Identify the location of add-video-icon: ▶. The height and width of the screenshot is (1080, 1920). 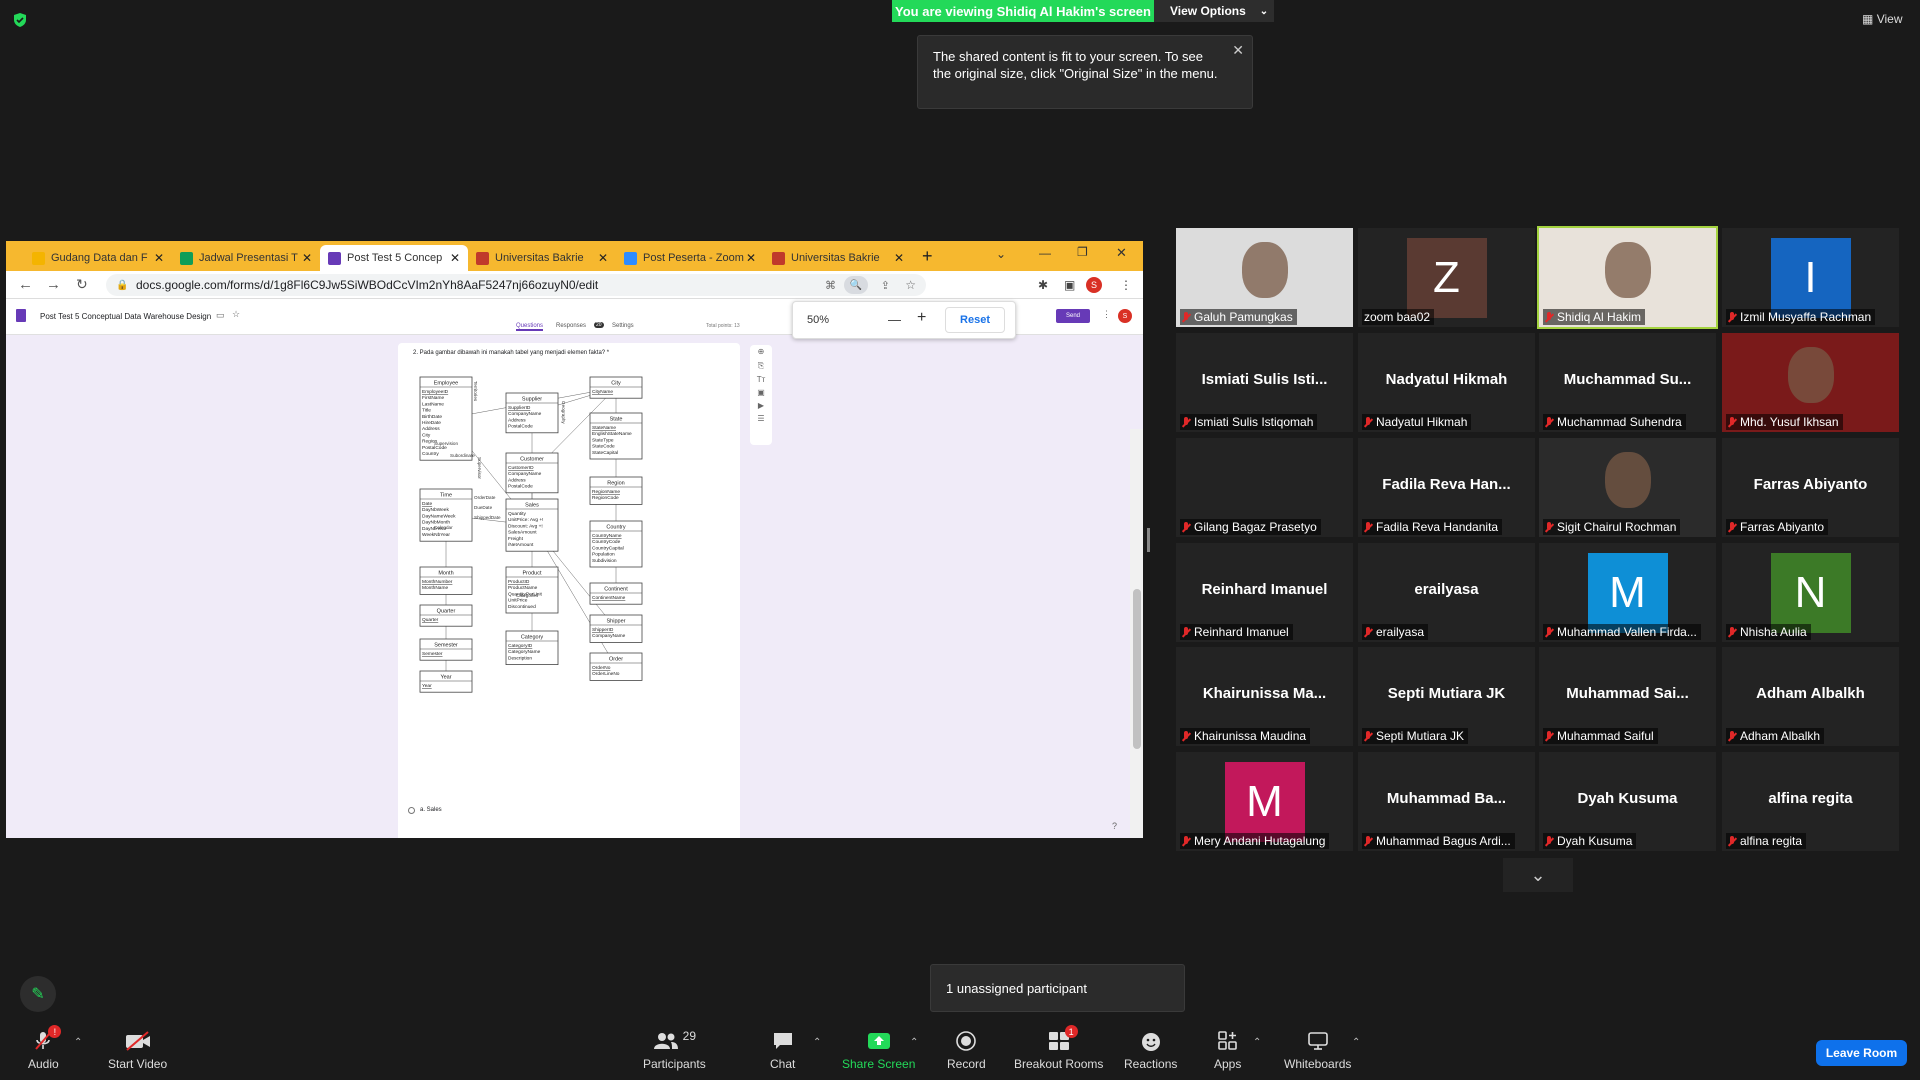
(761, 405).